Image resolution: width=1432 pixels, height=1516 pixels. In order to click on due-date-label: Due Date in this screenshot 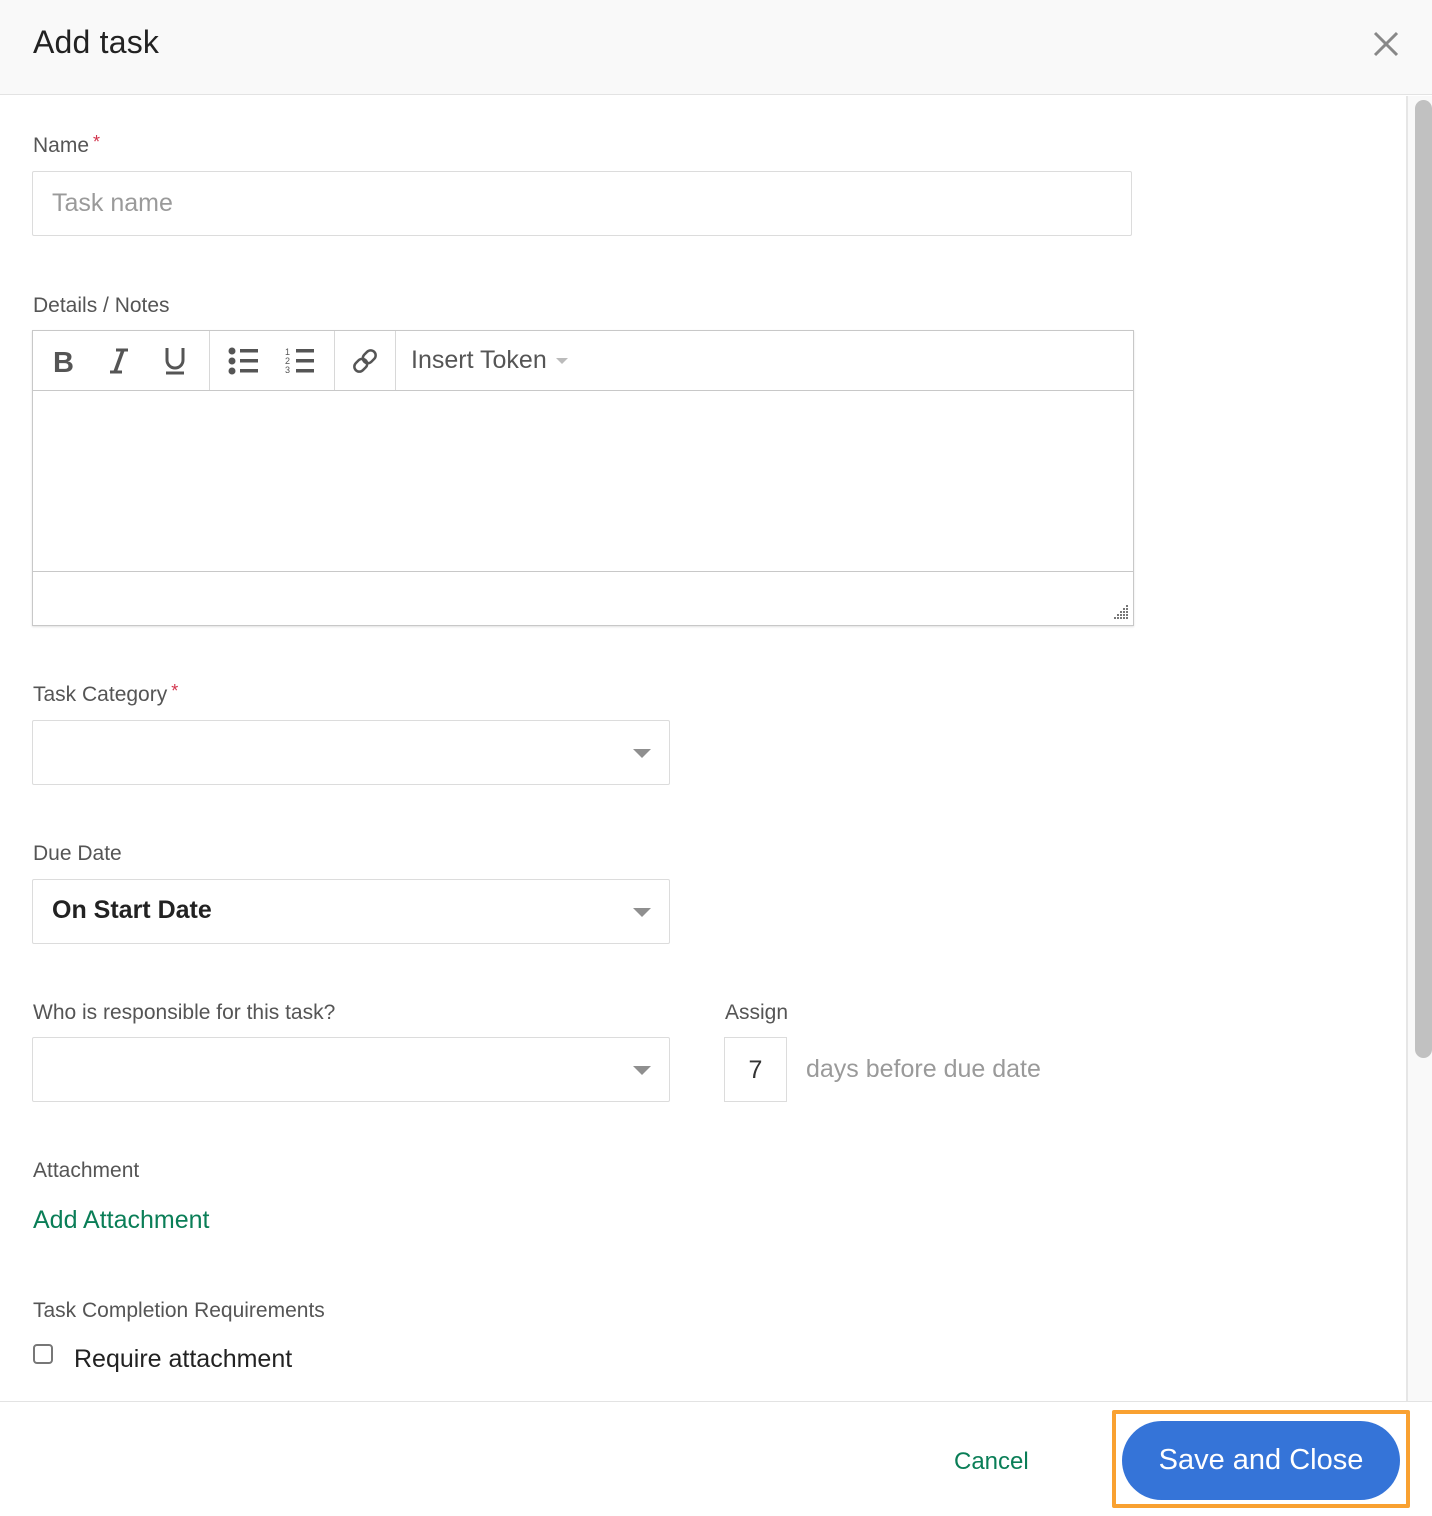, I will do `click(77, 853)`.